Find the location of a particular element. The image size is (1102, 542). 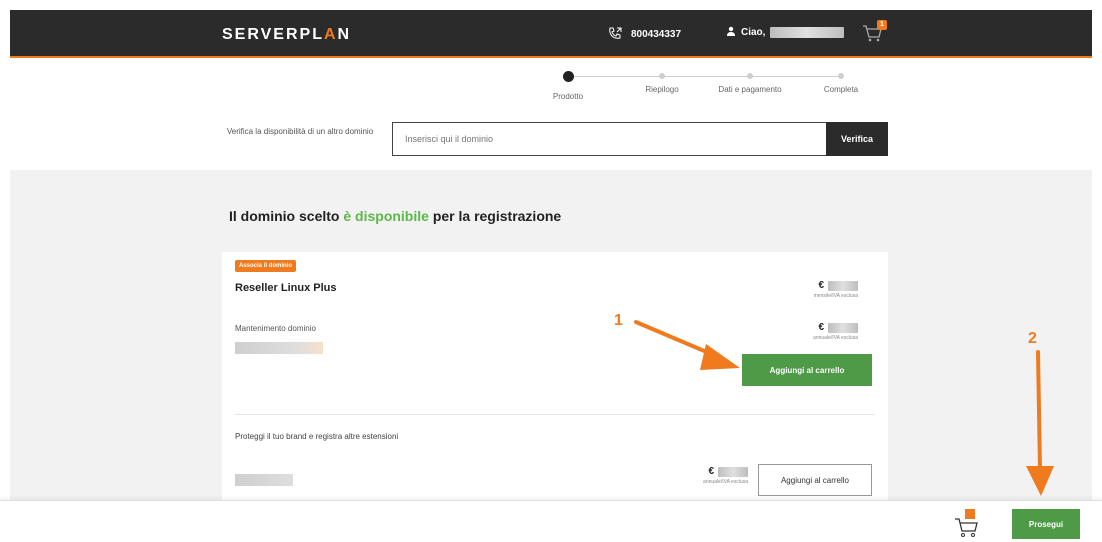

add-to-cart-button: Aggiungi al carrello is located at coordinates (807, 370).